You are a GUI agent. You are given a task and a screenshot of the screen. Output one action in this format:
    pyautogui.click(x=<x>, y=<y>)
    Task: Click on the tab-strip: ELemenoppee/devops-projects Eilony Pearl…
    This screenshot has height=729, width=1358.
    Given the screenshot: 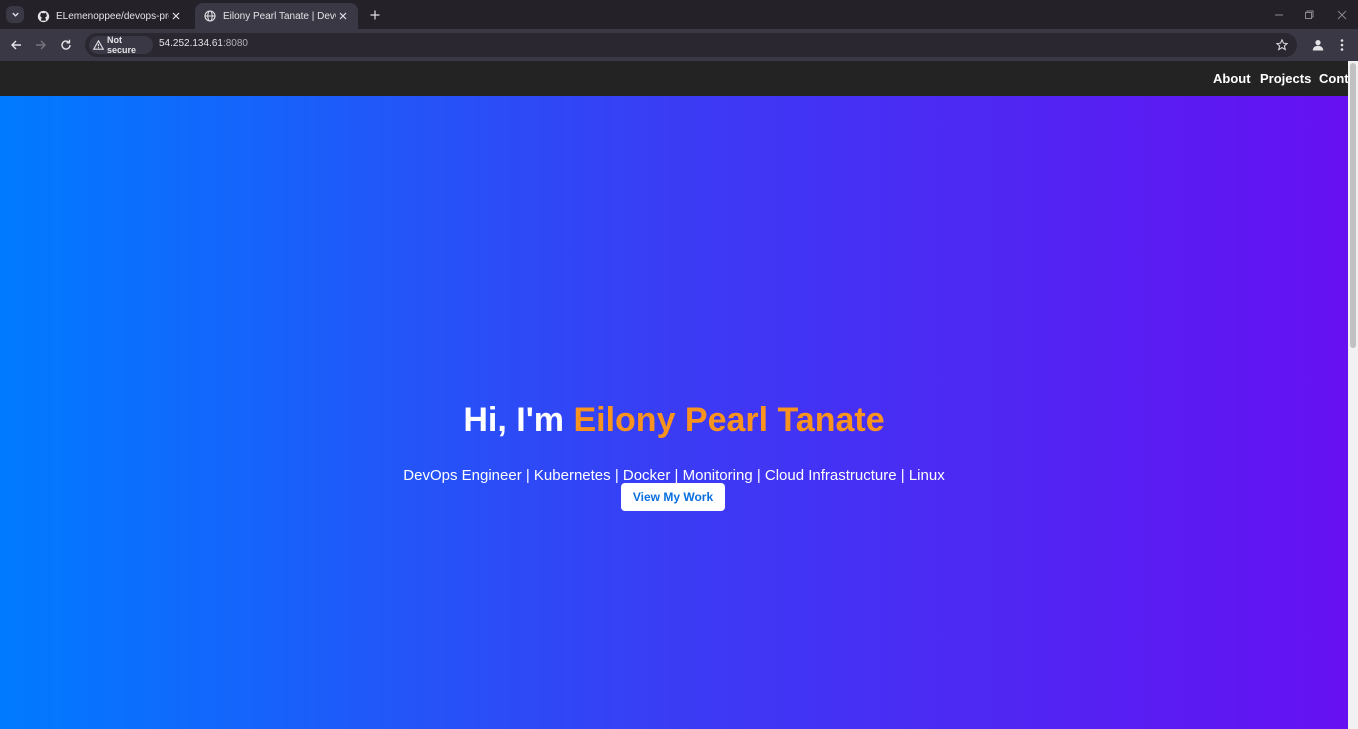 What is the action you would take?
    pyautogui.click(x=679, y=14)
    